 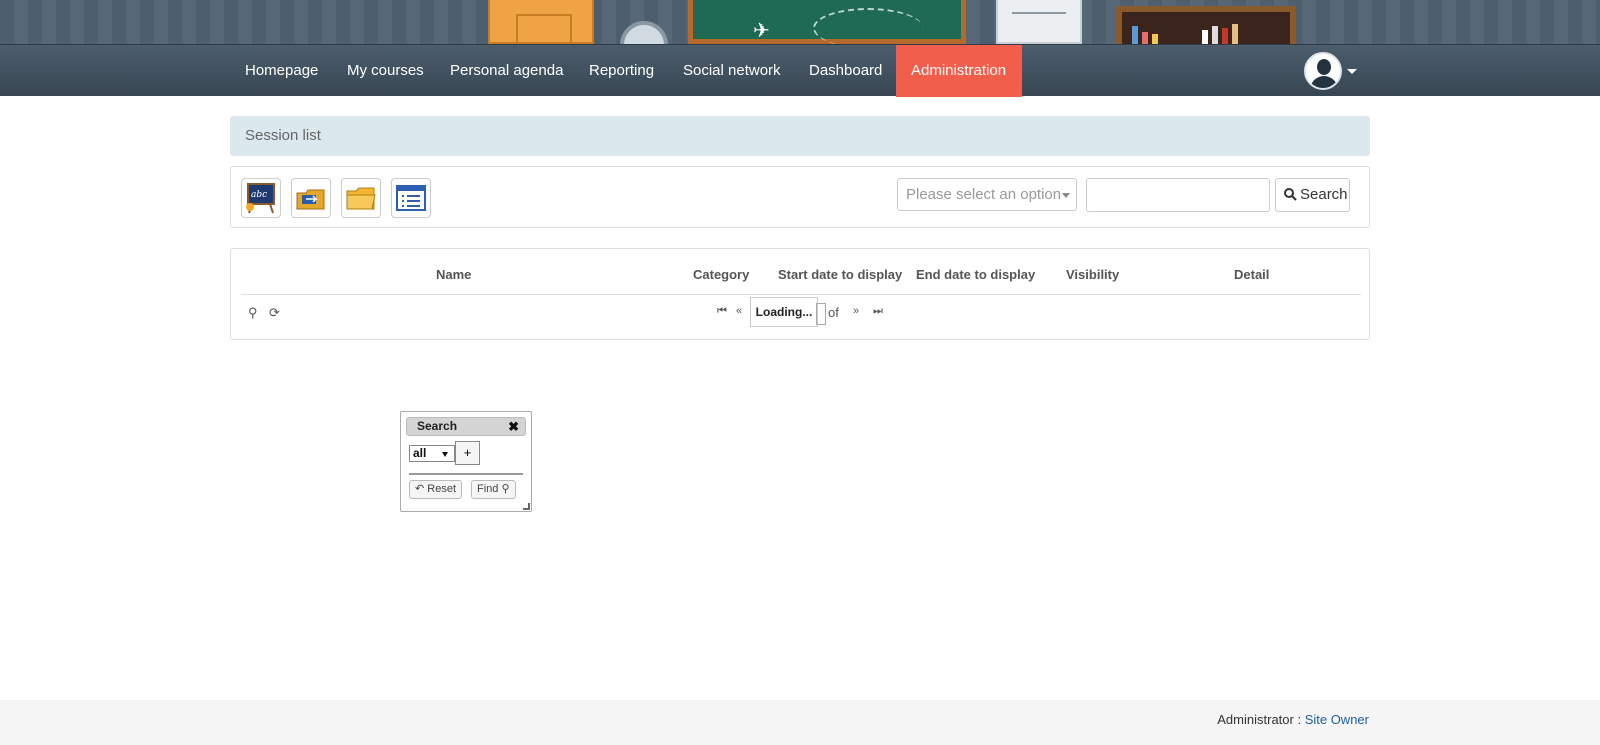 I want to click on breadcrumb: Session list, so click(x=800, y=136).